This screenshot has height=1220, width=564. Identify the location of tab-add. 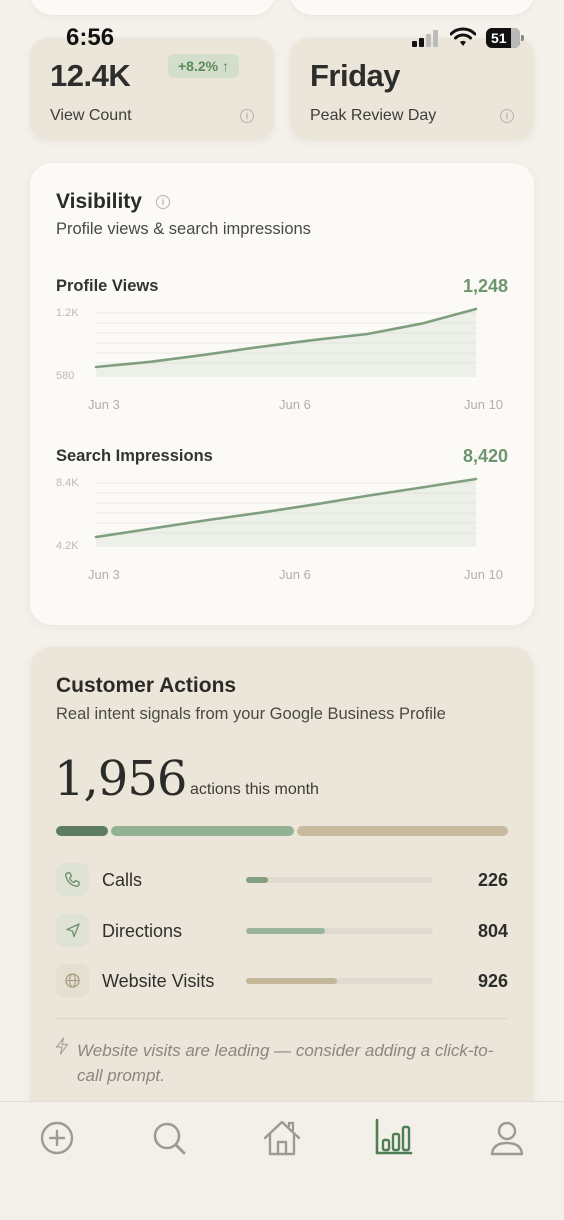
(57, 1138).